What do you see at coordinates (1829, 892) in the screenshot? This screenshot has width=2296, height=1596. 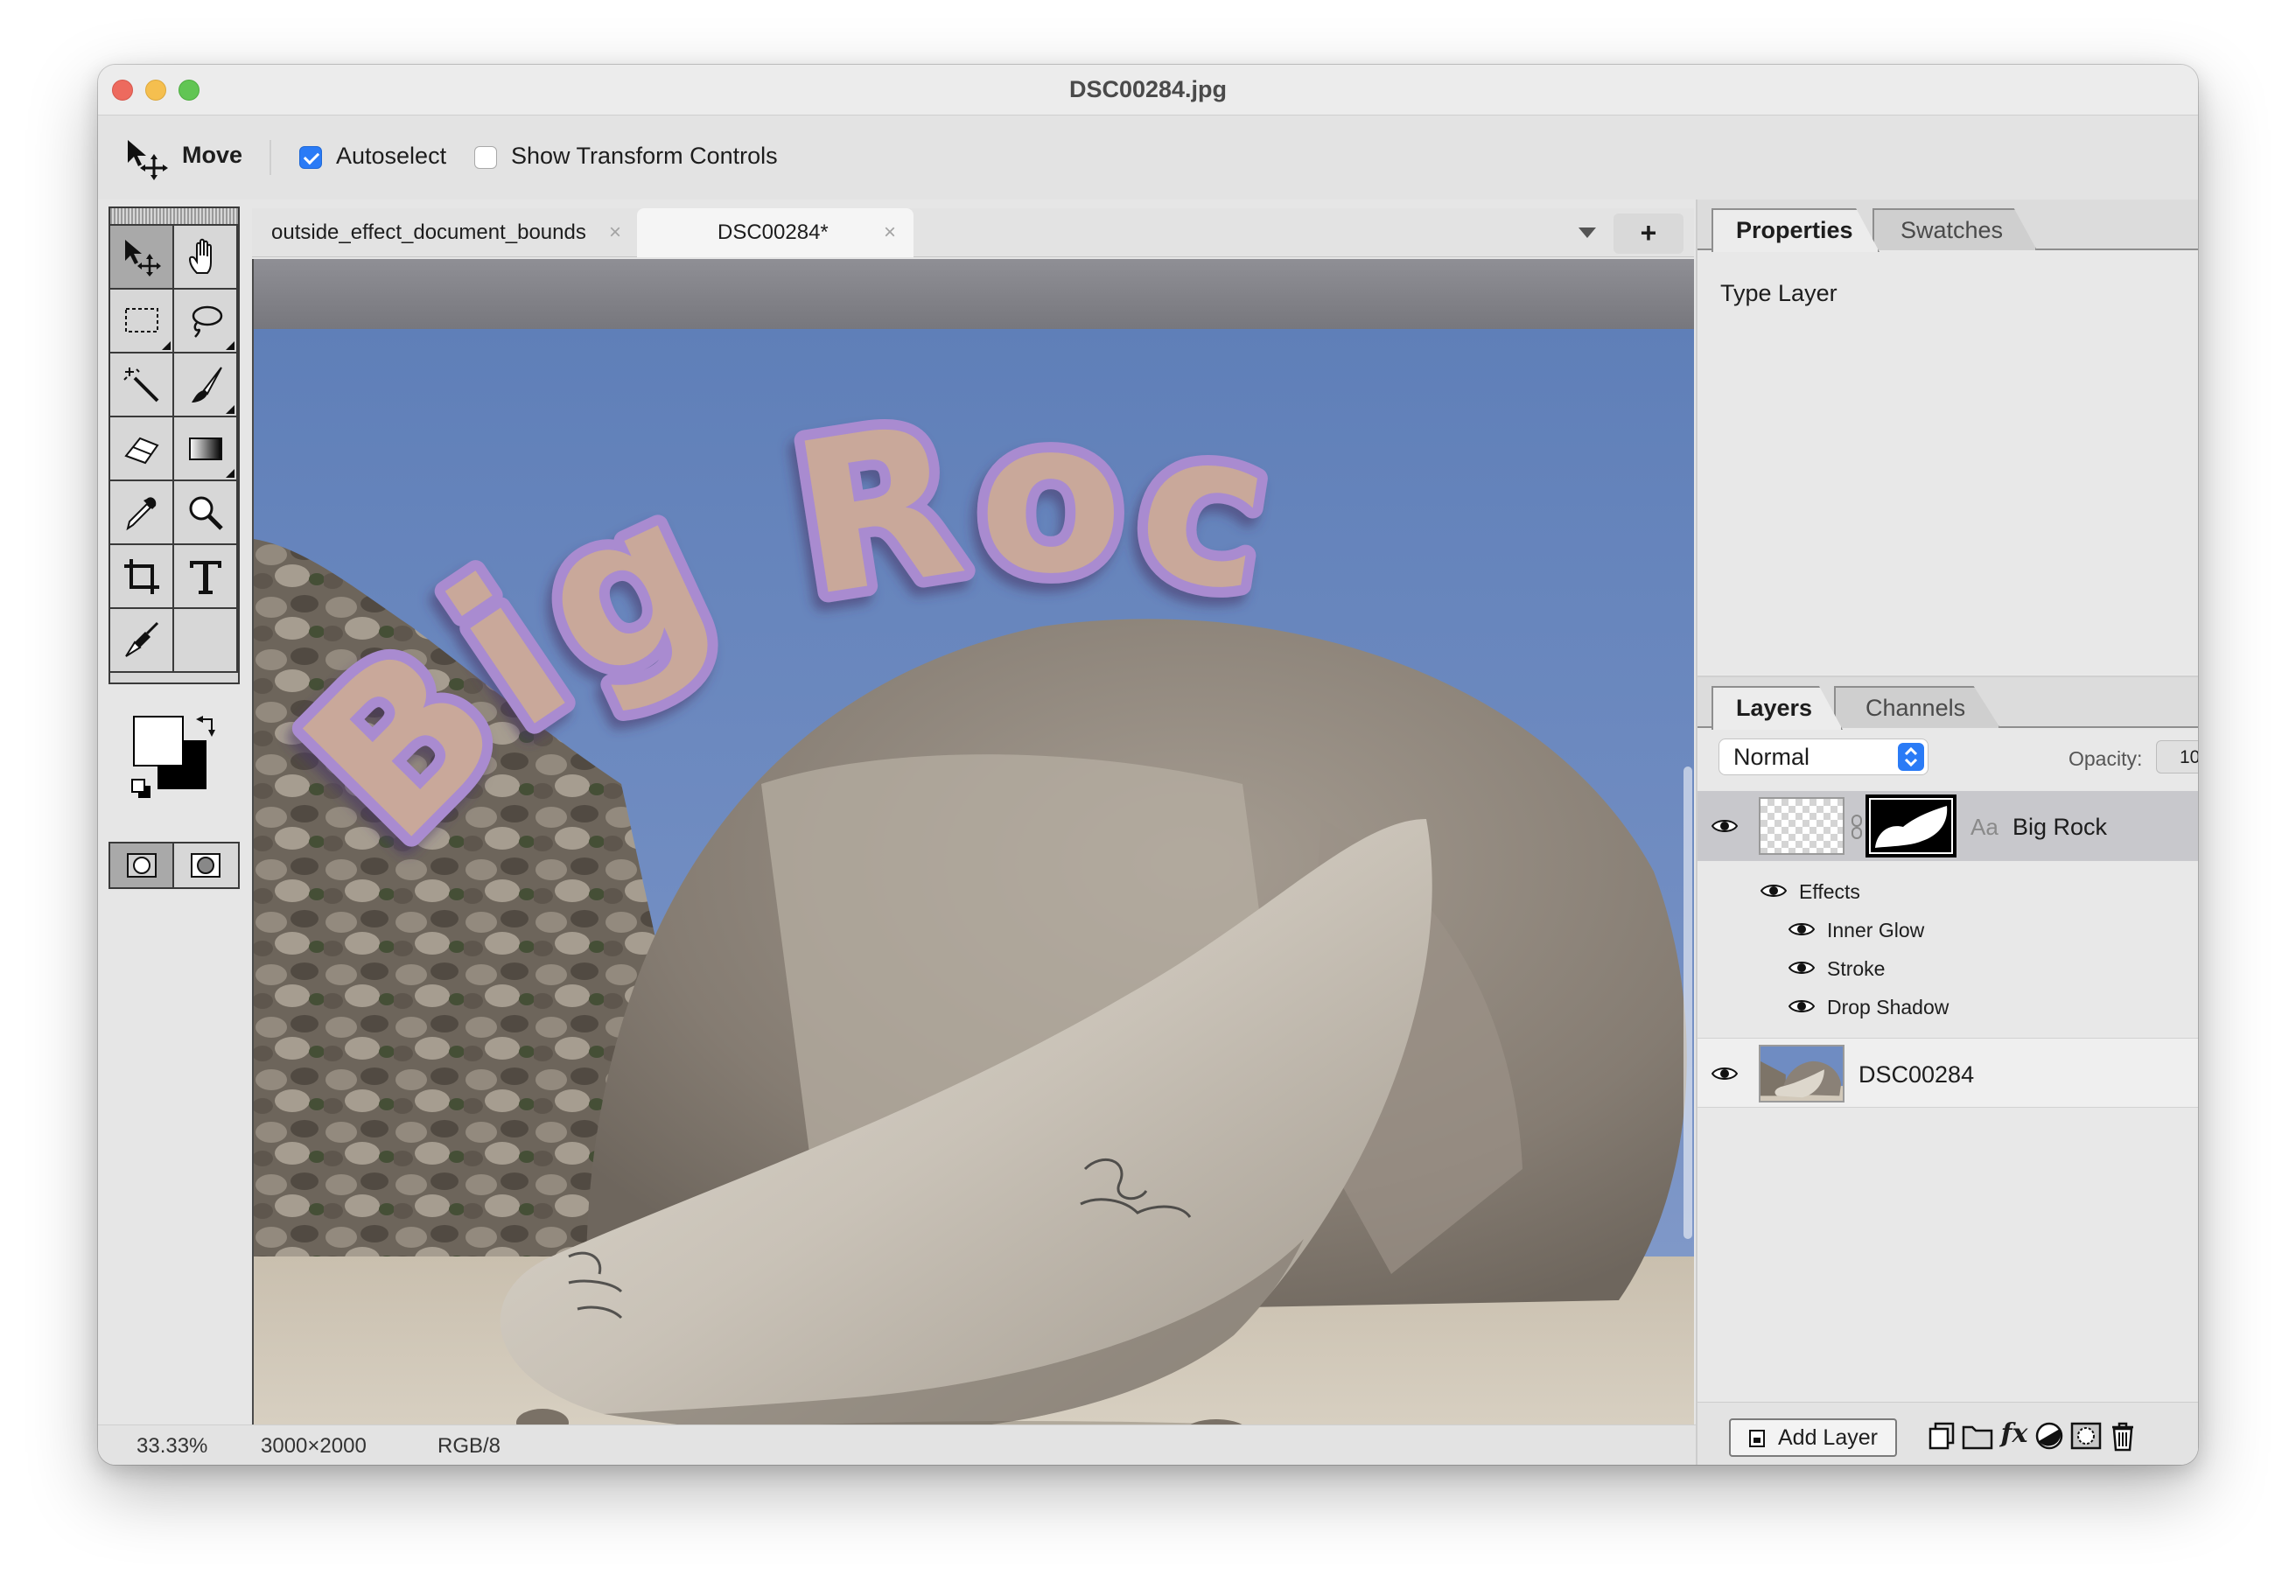 I see `effects-group-label: Effects` at bounding box center [1829, 892].